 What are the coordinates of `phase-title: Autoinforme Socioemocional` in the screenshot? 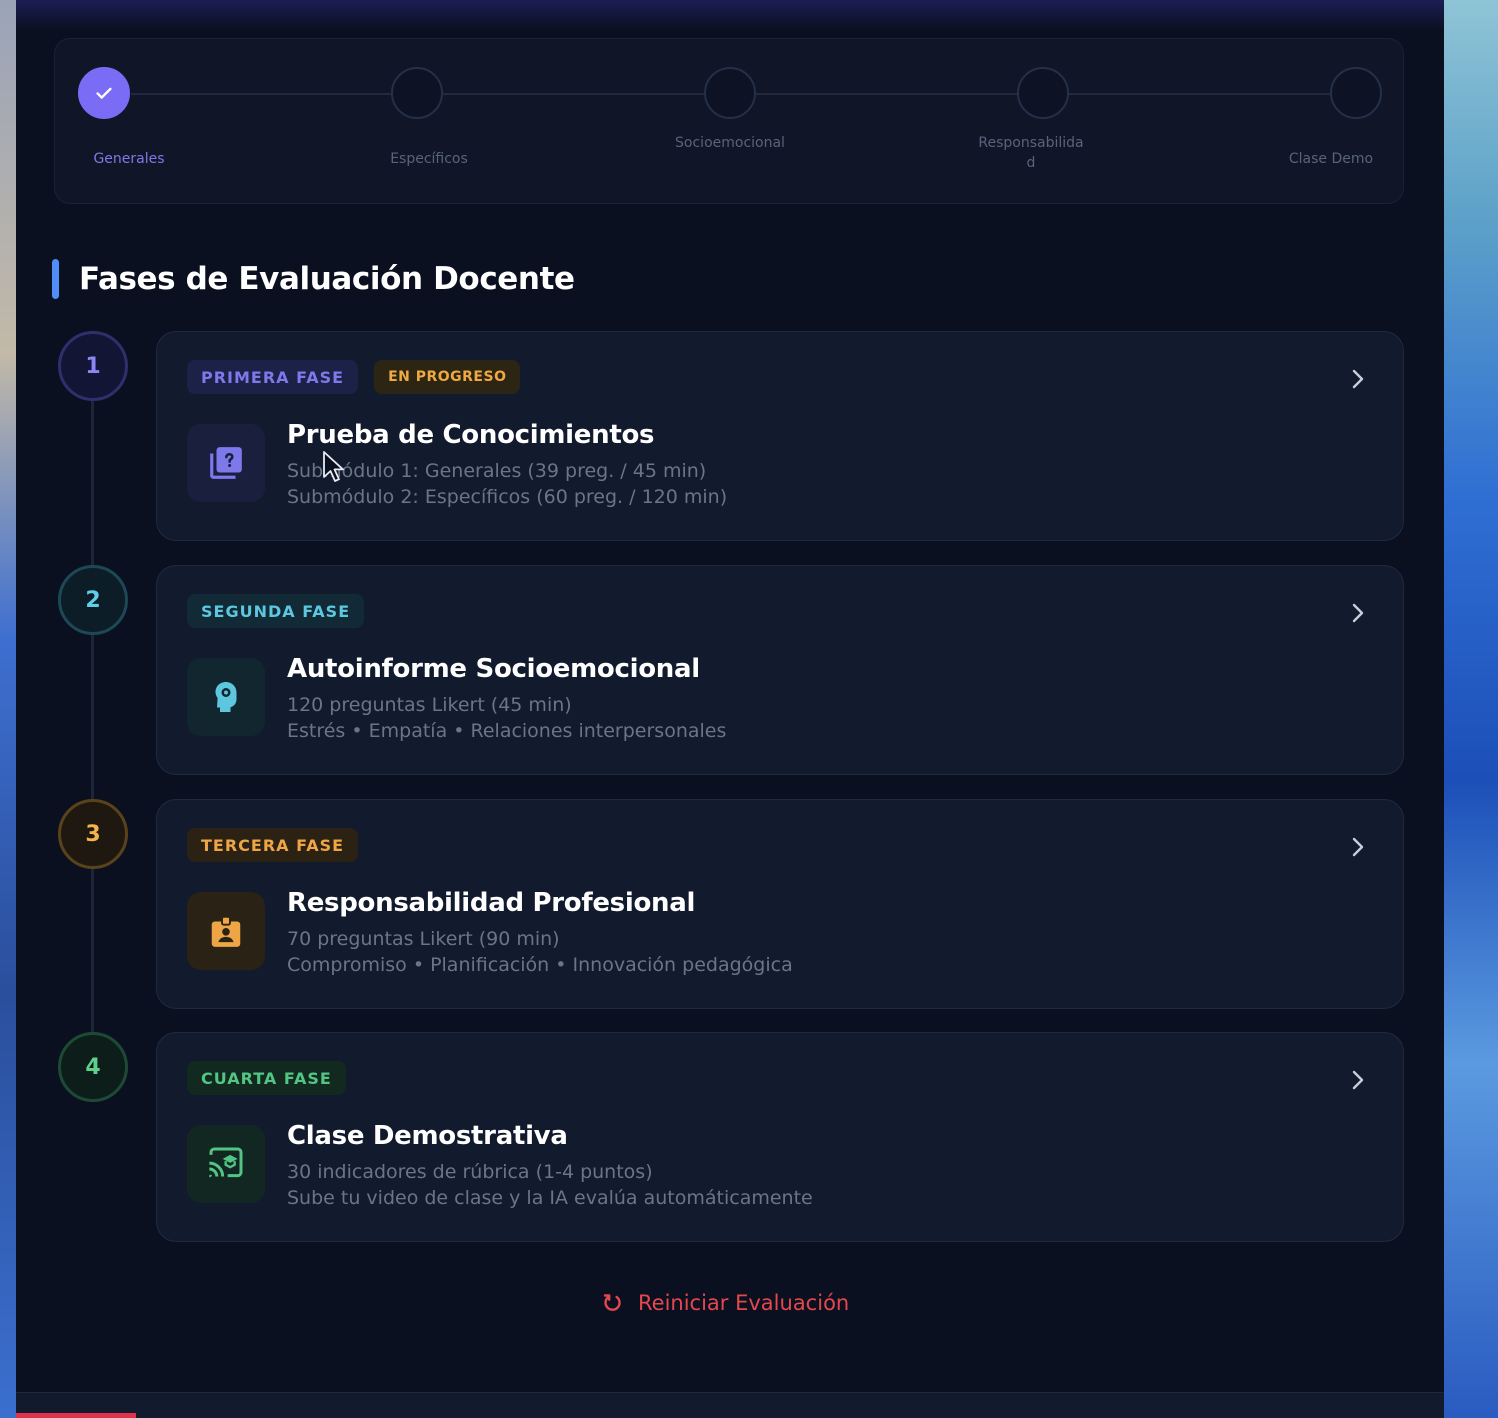 It's located at (493, 669).